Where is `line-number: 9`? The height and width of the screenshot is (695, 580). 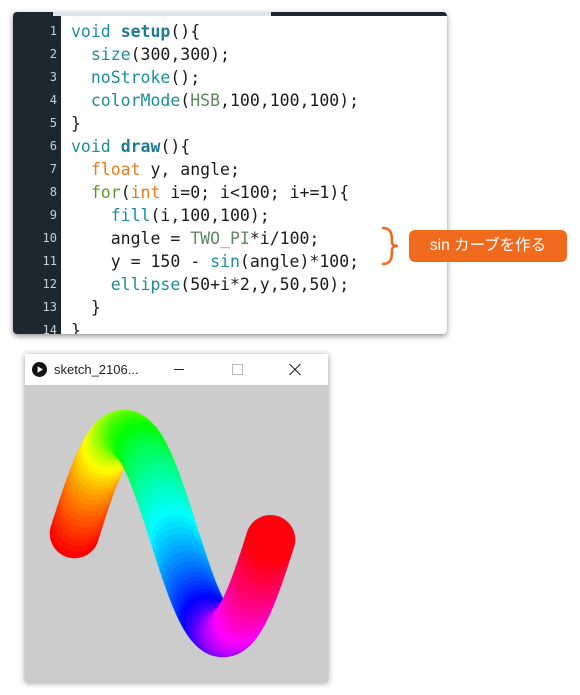
line-number: 9 is located at coordinates (53, 215).